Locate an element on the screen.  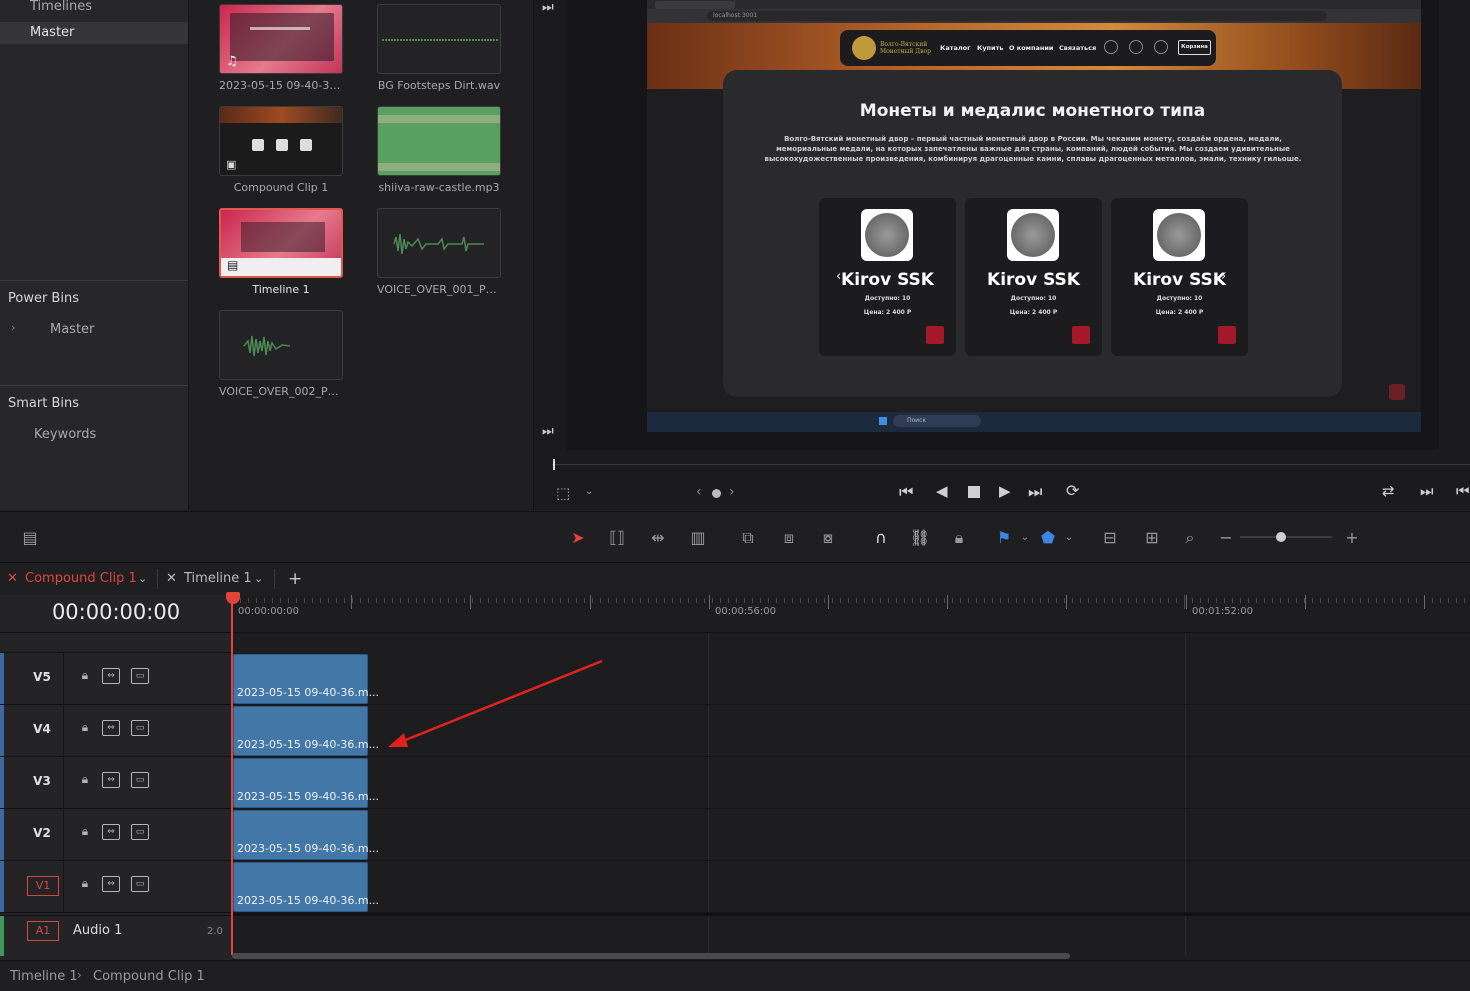
zoom-full-icon: ⊟ is located at coordinates (1110, 538).